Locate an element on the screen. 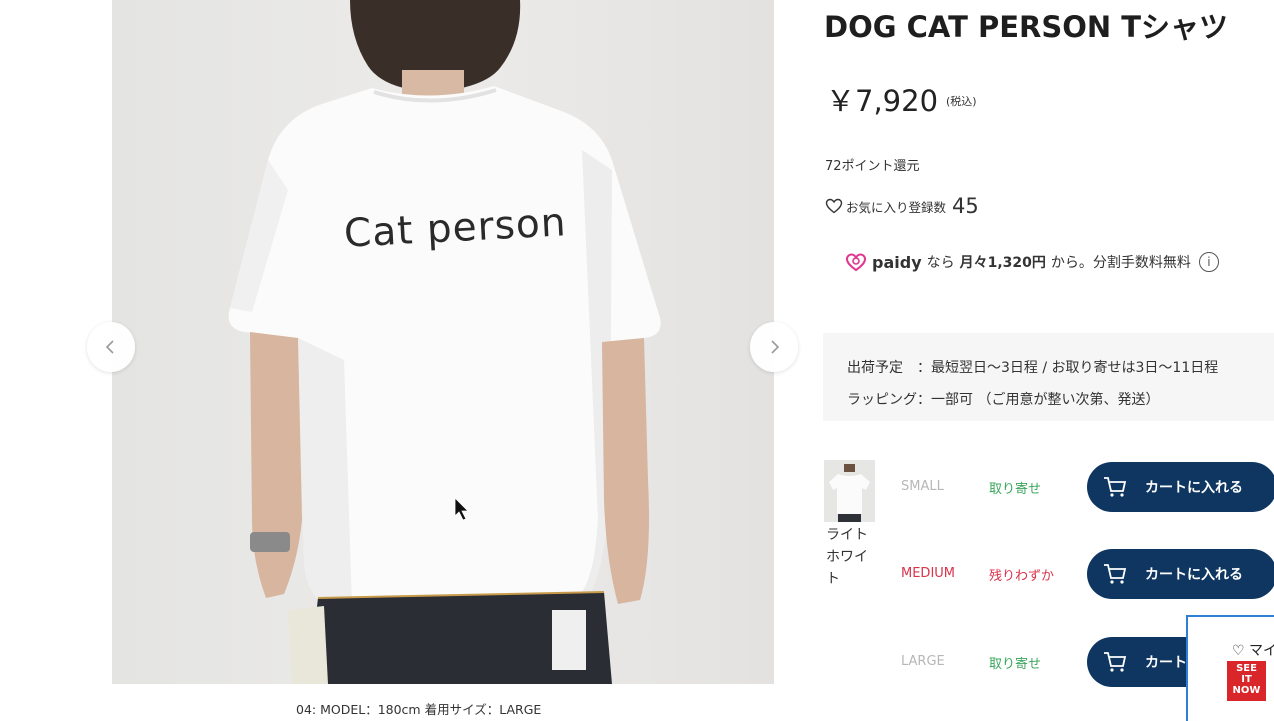 The image size is (1274, 721). badge-line-1: SEE is located at coordinates (1246, 668).